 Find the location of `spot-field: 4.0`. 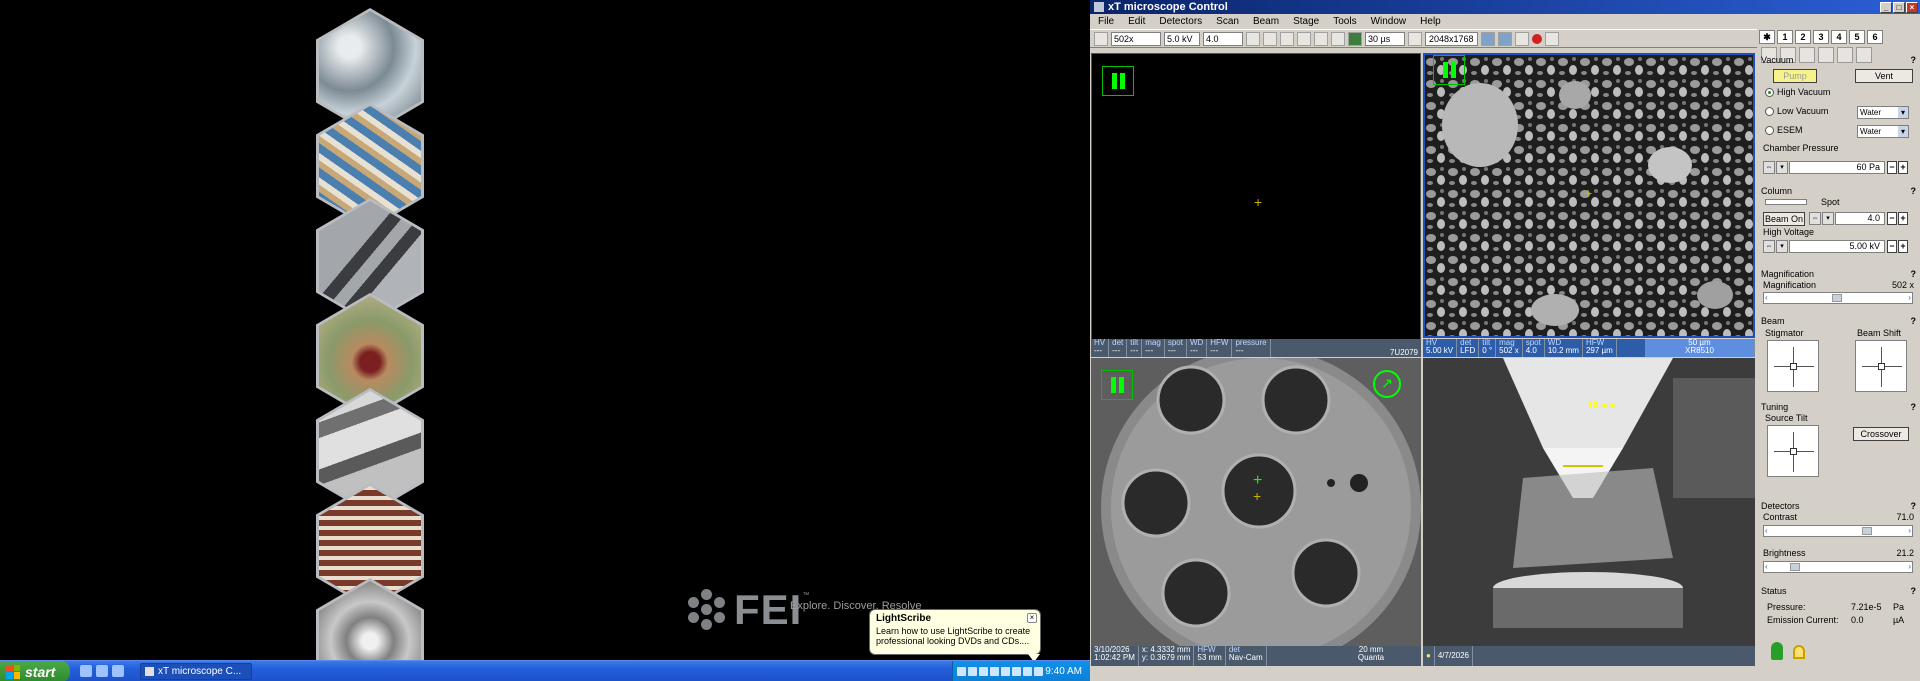

spot-field: 4.0 is located at coordinates (1223, 38).